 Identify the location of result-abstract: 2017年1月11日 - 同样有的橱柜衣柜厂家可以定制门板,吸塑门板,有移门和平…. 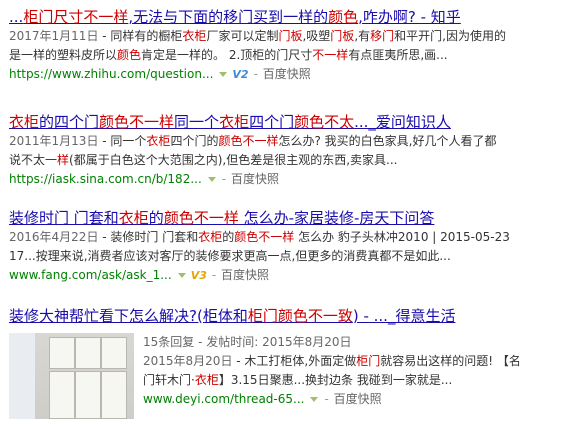
(284, 46).